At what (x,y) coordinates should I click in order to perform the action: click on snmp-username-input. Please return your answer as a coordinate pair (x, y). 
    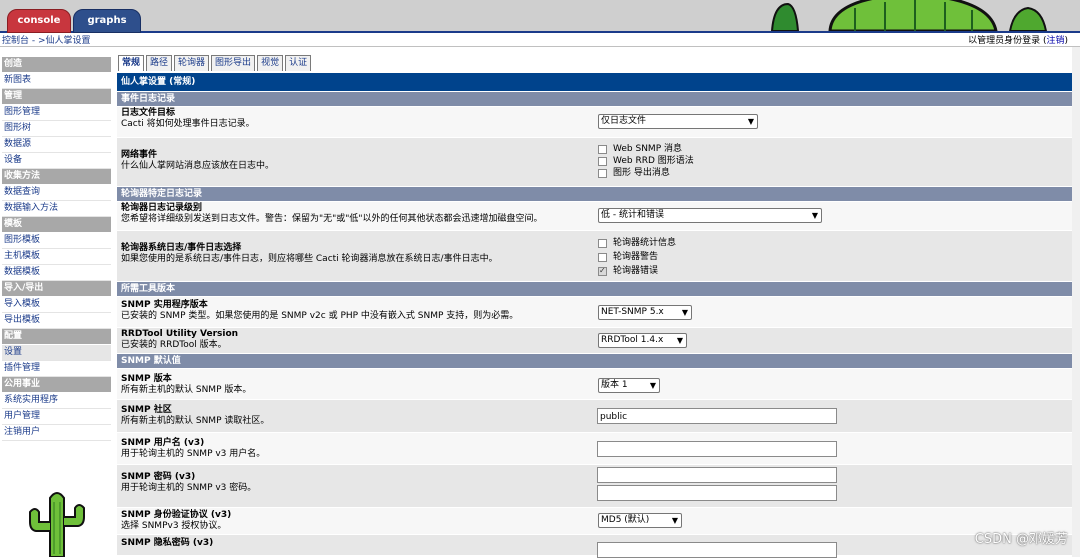
    Looking at the image, I should click on (717, 449).